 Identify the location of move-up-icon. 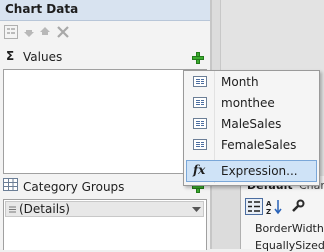
(45, 32).